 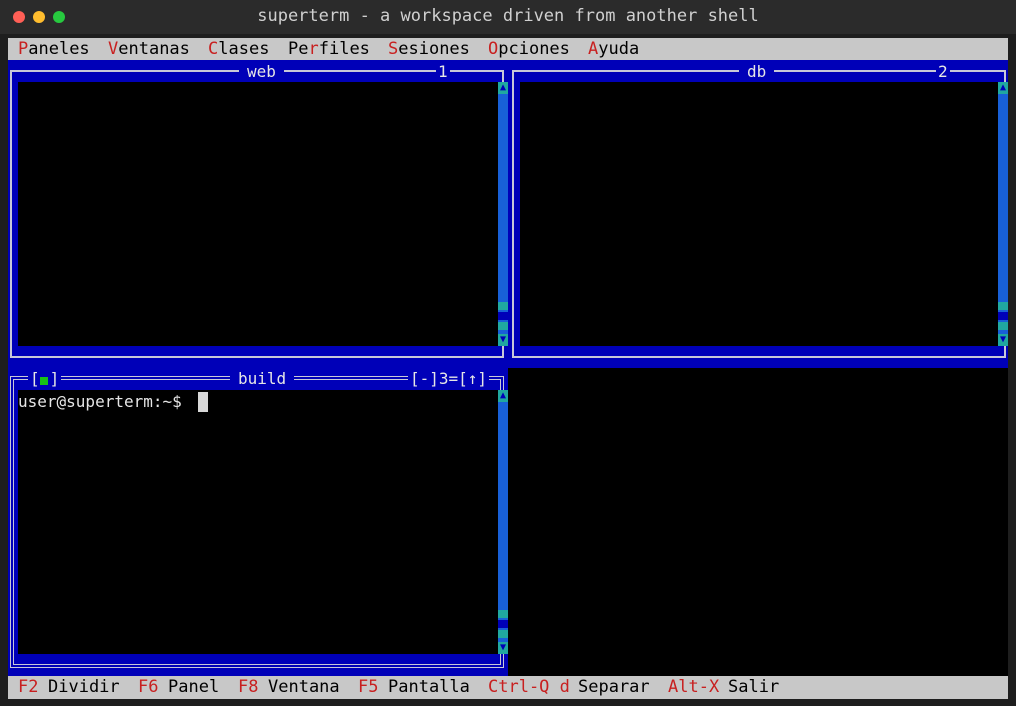 I want to click on menu-ventanas: Ventanas, so click(x=149, y=49).